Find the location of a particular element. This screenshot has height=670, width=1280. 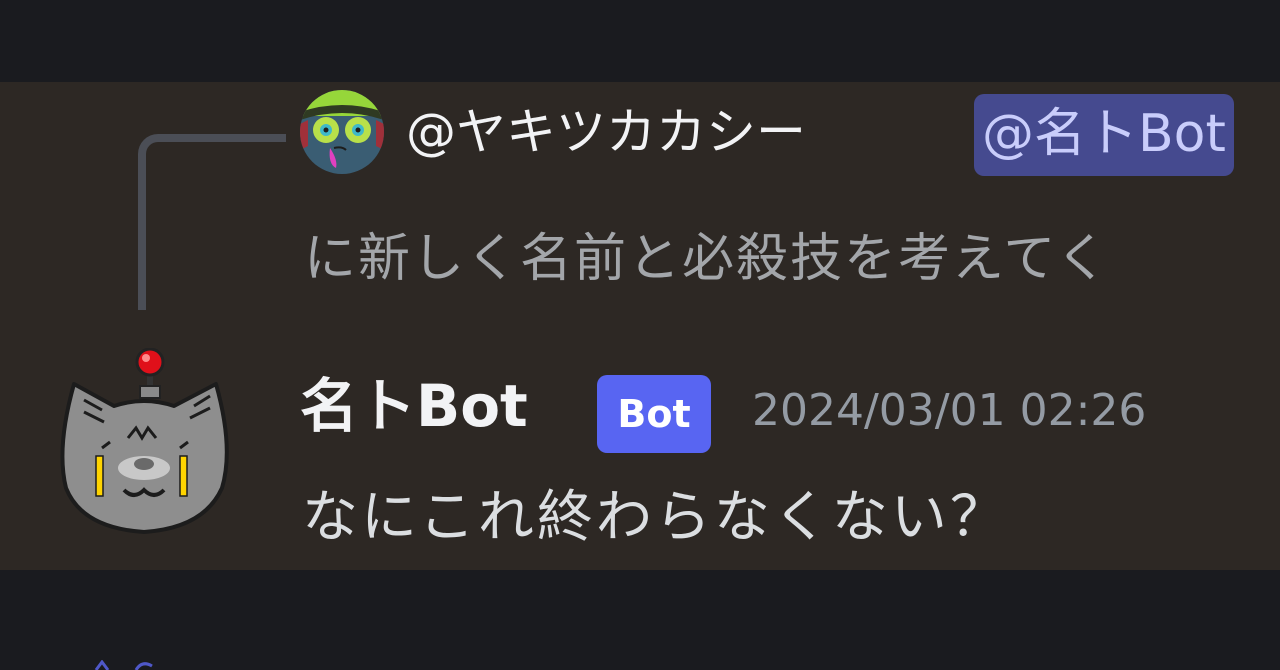

message-username: 名トBot is located at coordinates (414, 406).